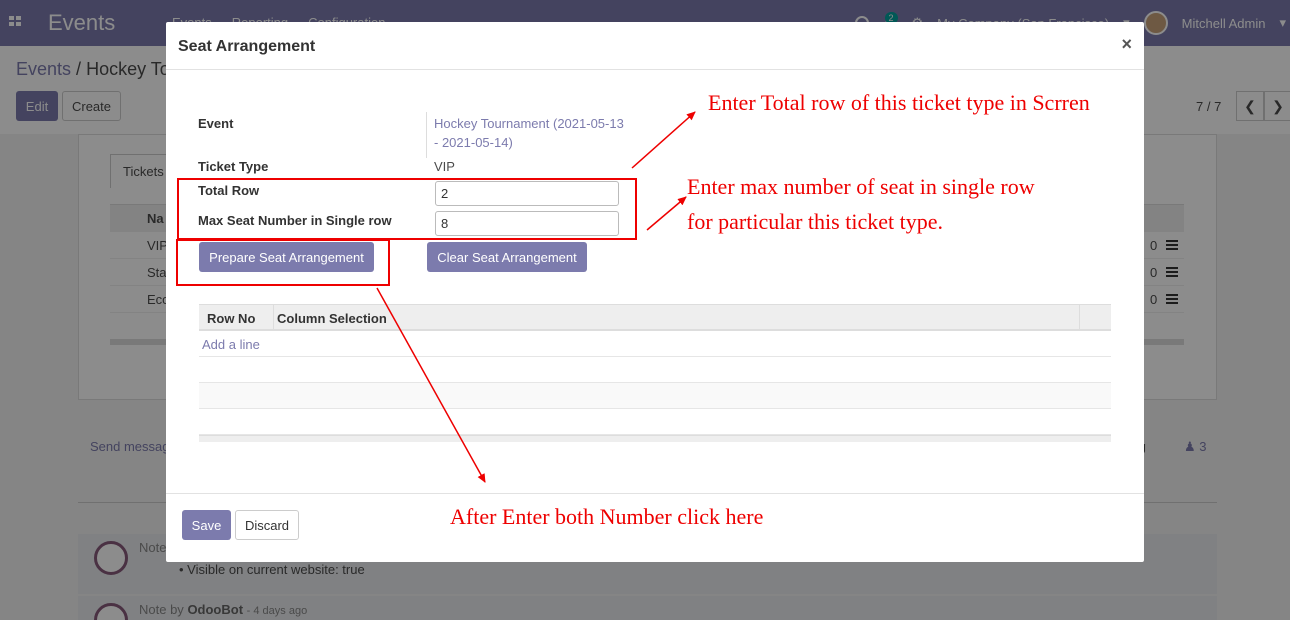  I want to click on add-a-line-link: Add a line, so click(231, 344).